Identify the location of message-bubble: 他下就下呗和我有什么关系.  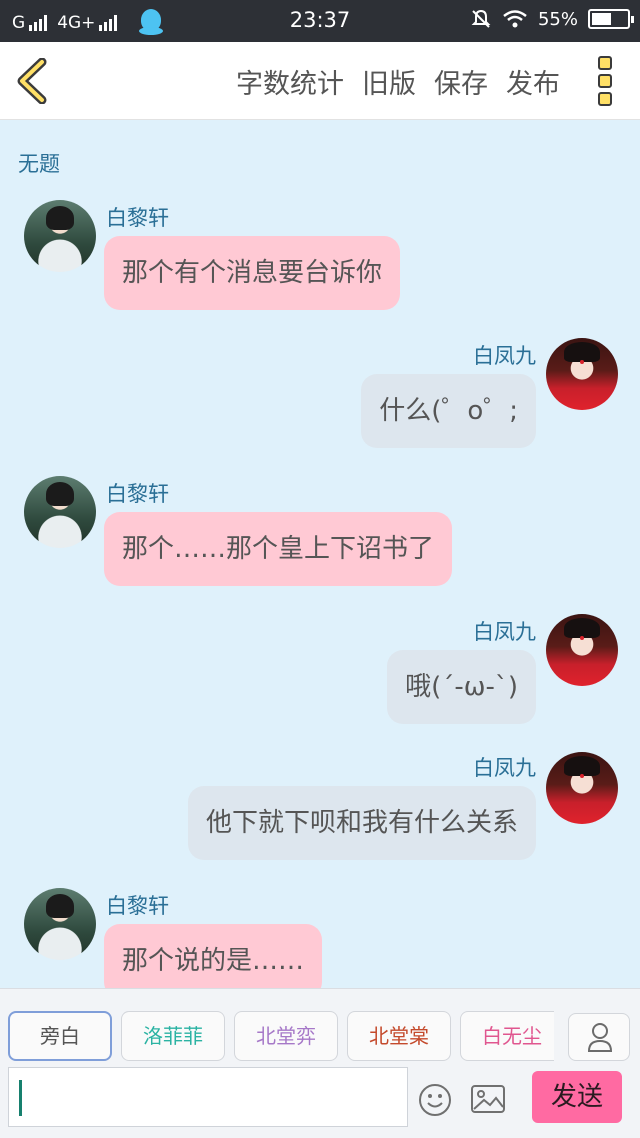
(361, 823).